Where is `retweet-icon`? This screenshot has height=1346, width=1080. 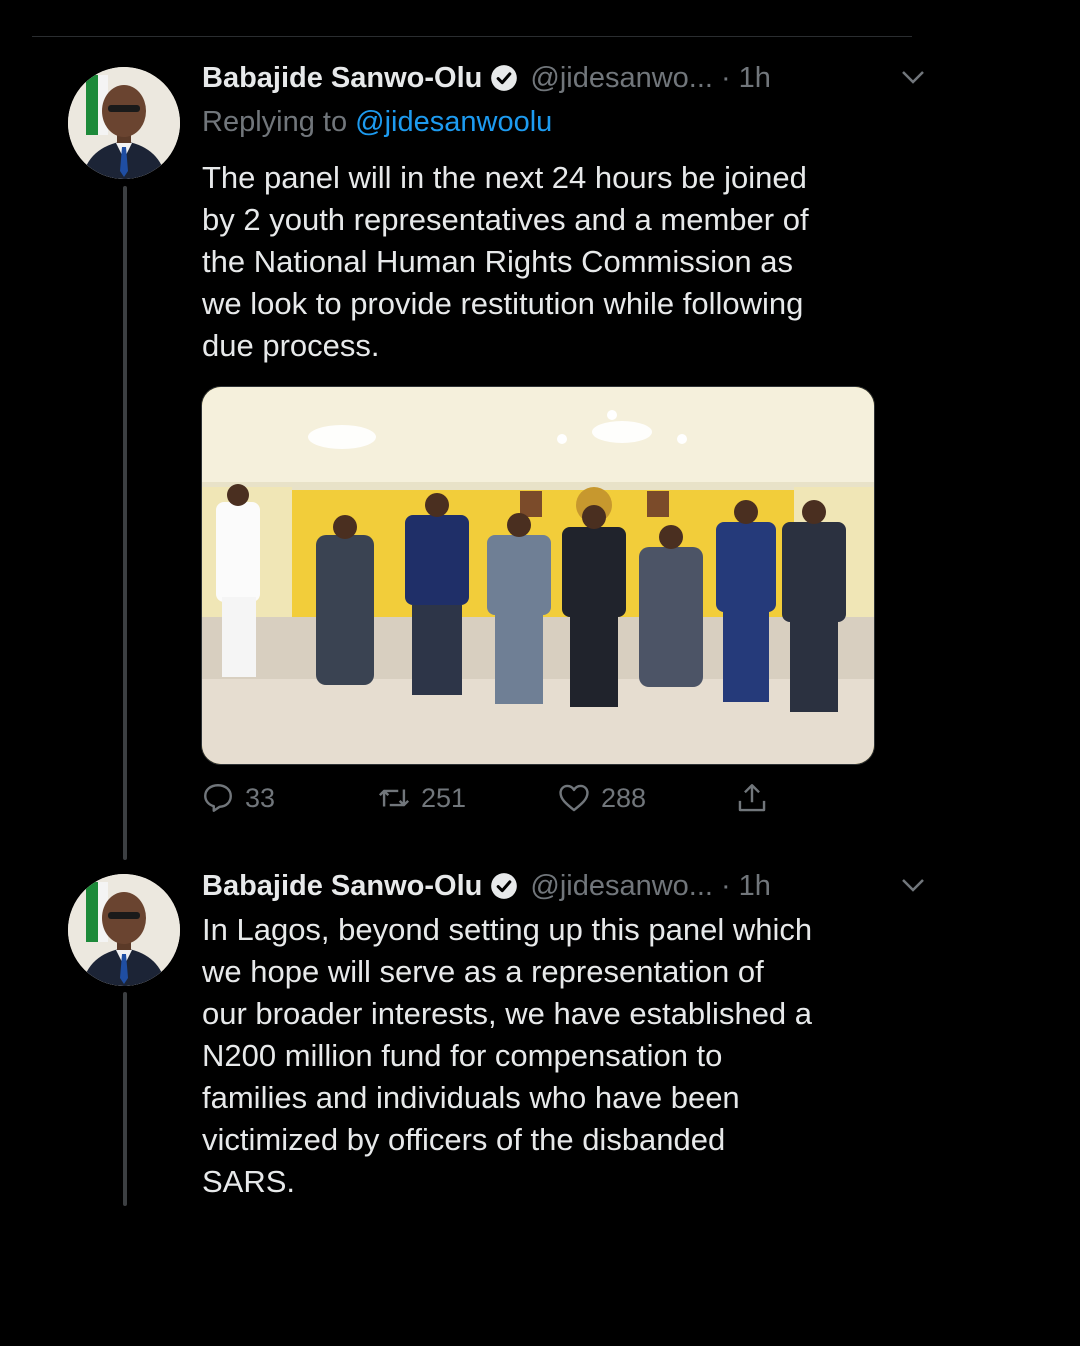 retweet-icon is located at coordinates (394, 798).